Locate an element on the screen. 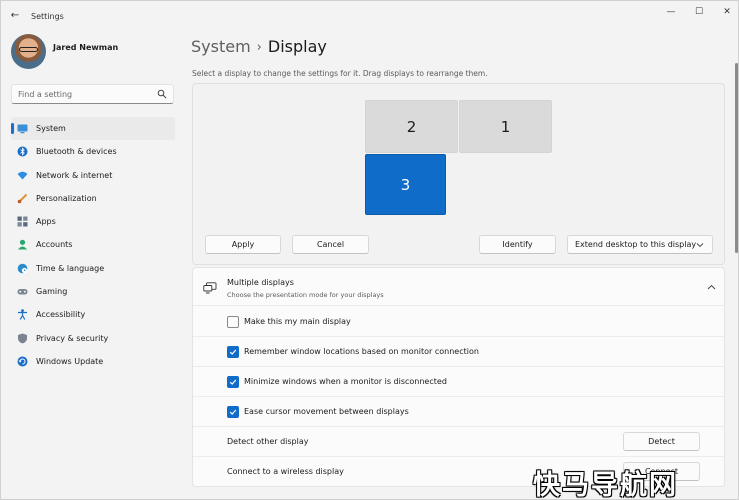 Image resolution: width=739 pixels, height=500 pixels. sidebar-item-label: Privacy & security is located at coordinates (72, 338).